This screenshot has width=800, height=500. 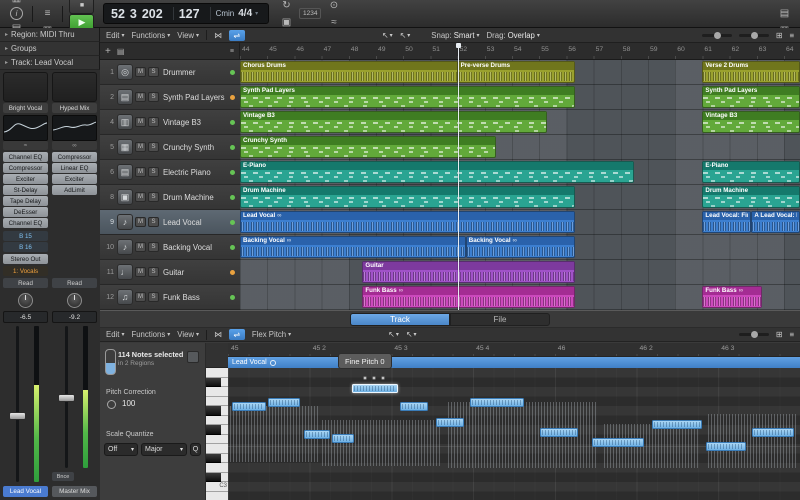 I want to click on input-slot: ≈, so click(x=25, y=145).